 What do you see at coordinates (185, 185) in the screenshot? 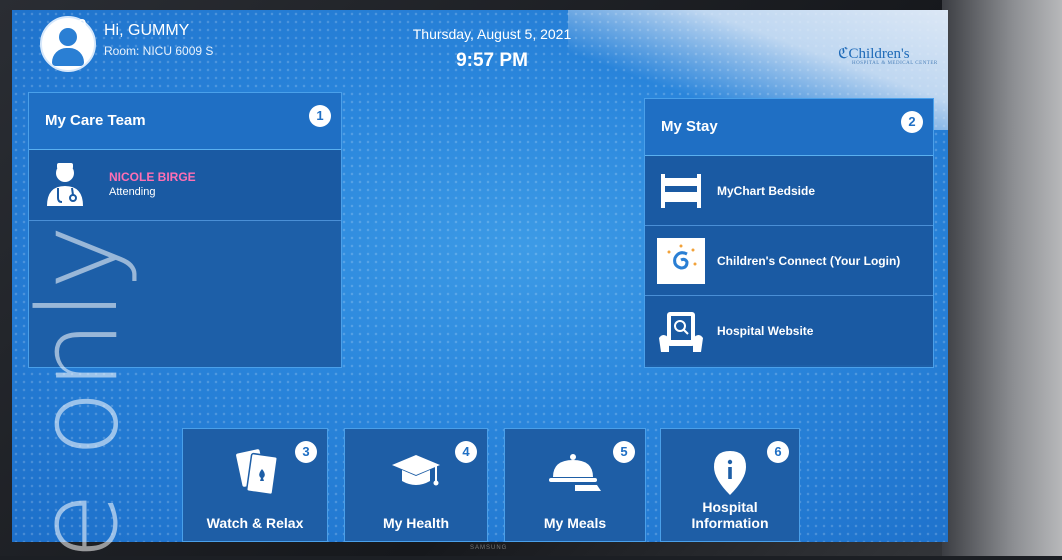
I see `care-team-member: NICOLE BIRGE Attending` at bounding box center [185, 185].